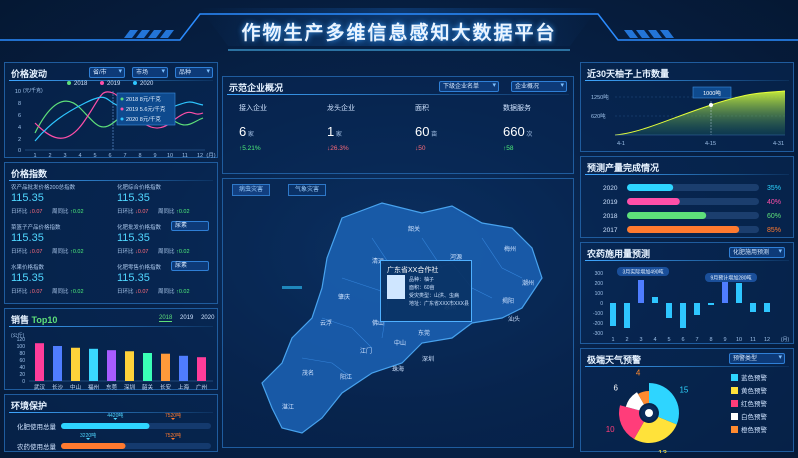 The image size is (798, 458). I want to click on x-tick: 8, so click(710, 340).